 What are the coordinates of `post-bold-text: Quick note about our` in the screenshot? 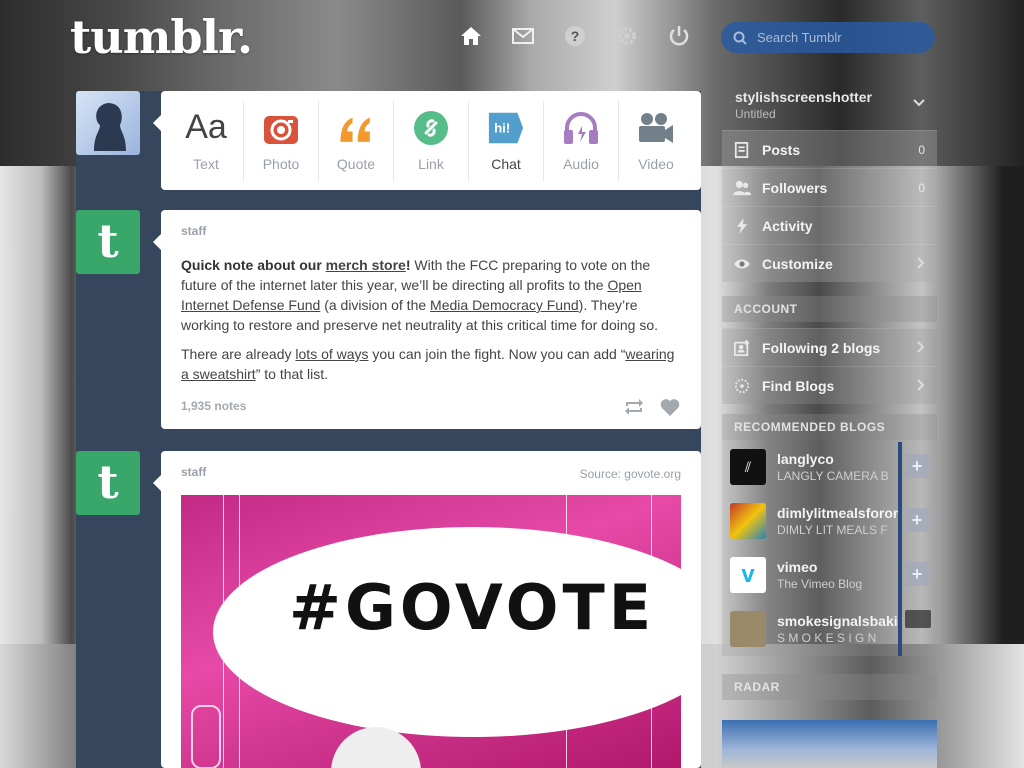 It's located at (253, 265).